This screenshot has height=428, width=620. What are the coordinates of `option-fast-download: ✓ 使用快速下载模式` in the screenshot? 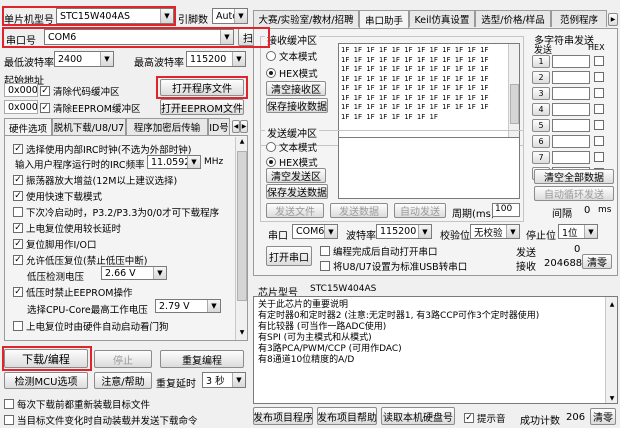 It's located at (57, 196).